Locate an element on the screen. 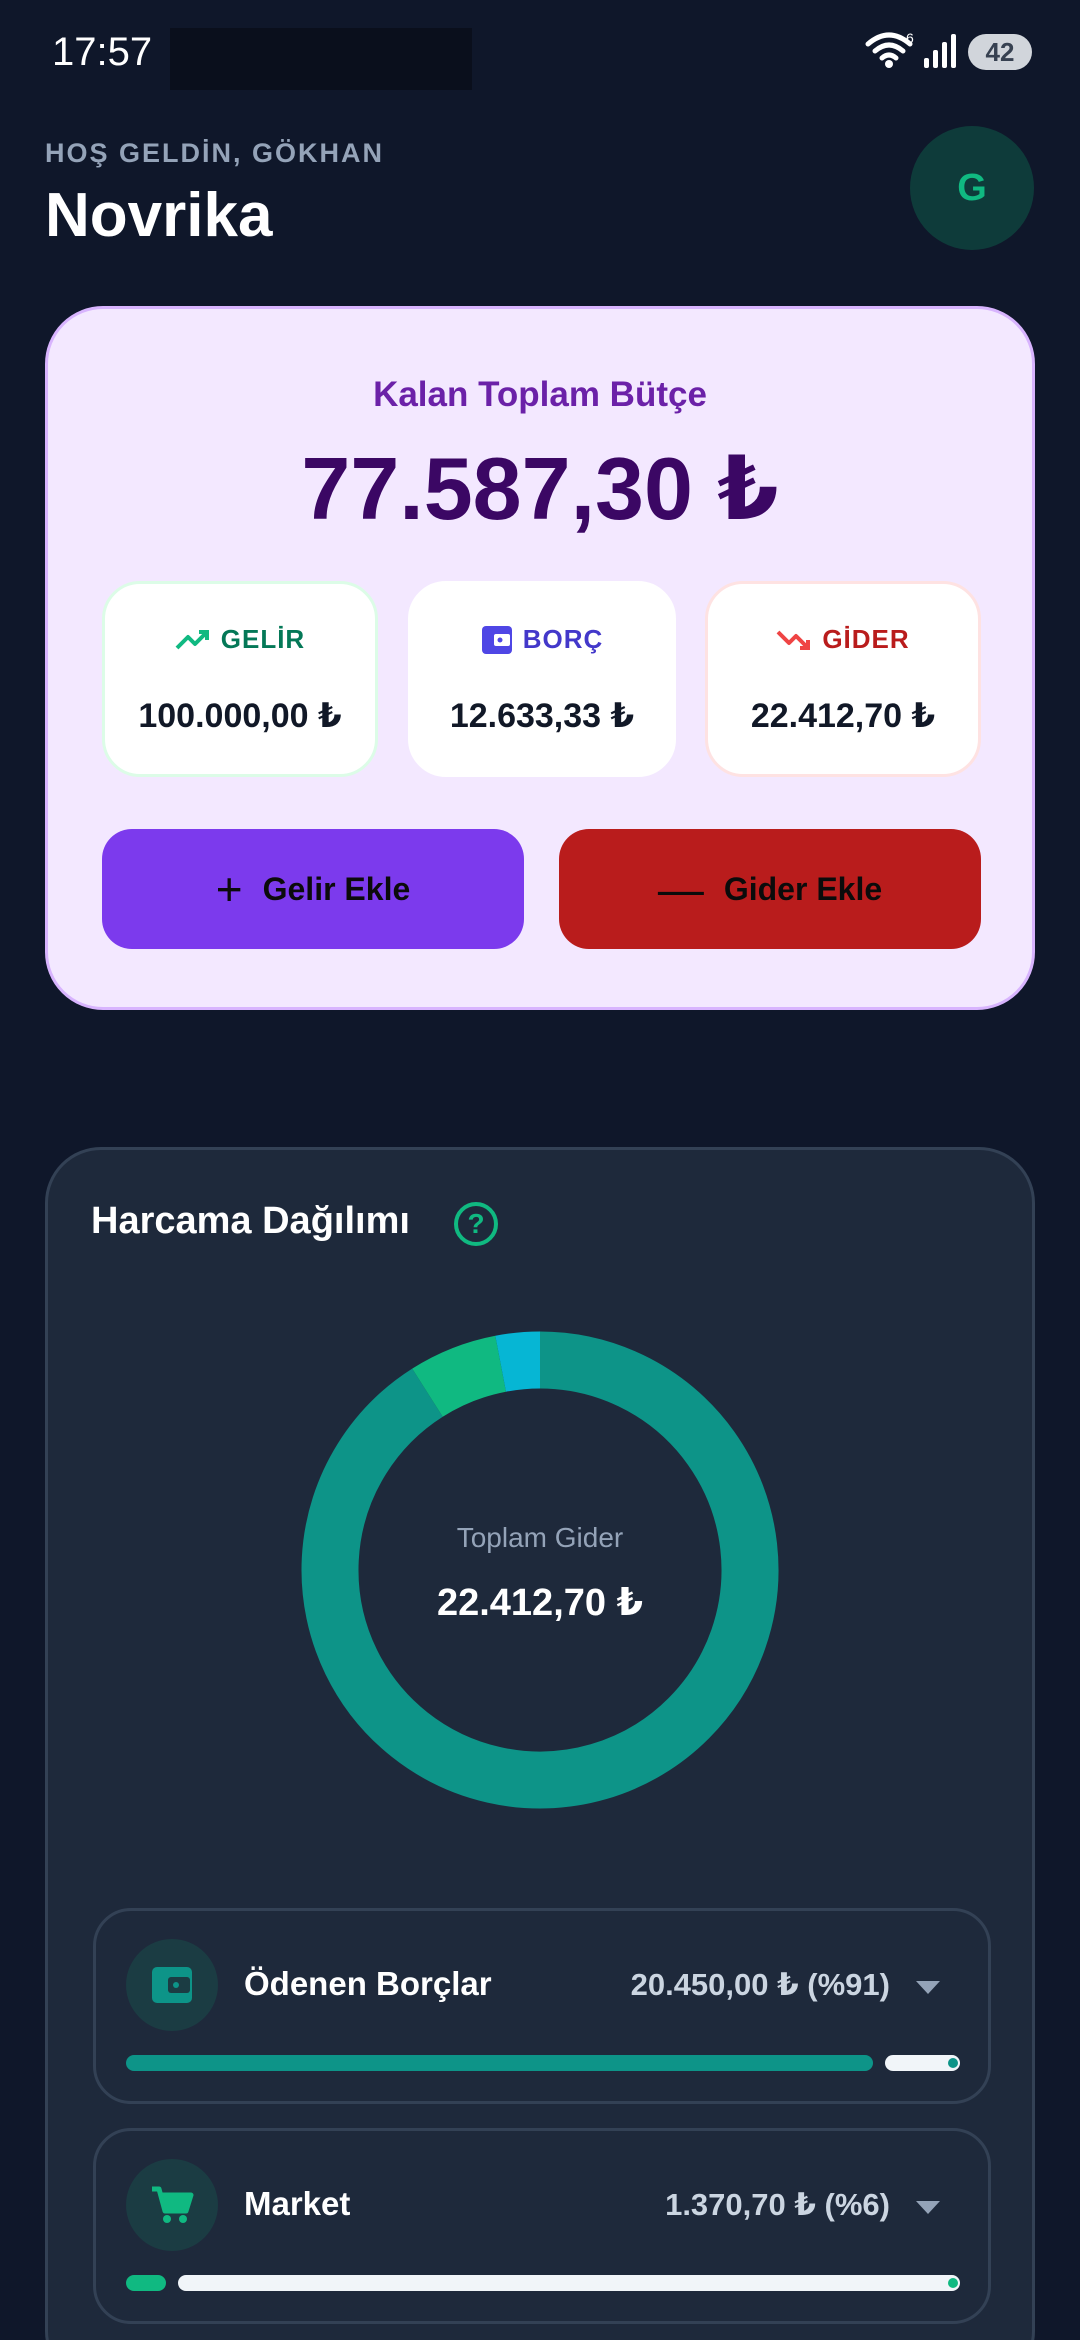 The image size is (1080, 2340). battery-indicator: 42 is located at coordinates (1000, 52).